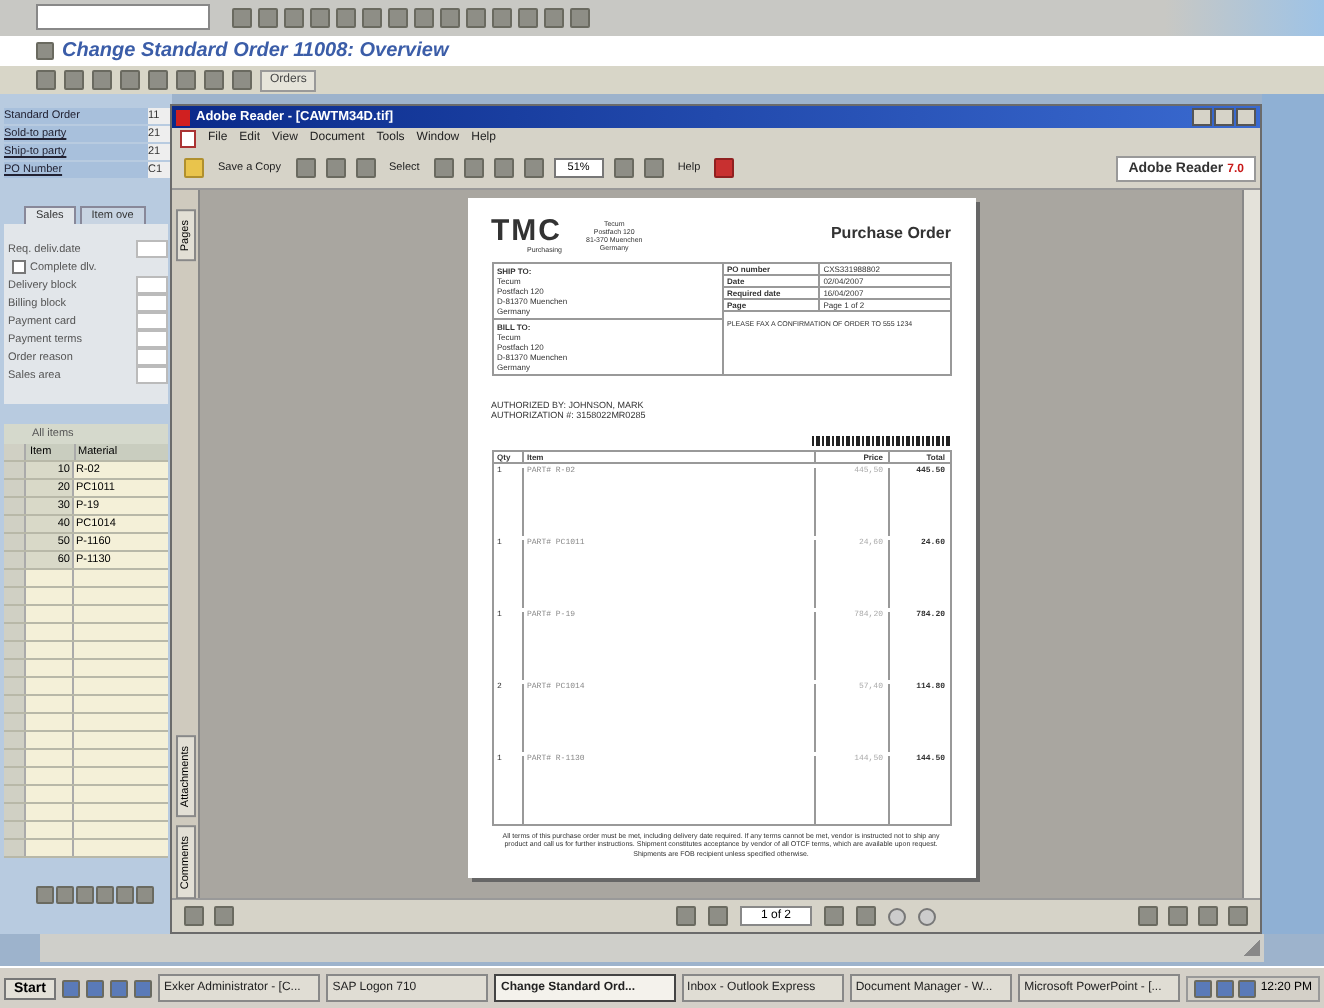 The image size is (1324, 1008). What do you see at coordinates (183, 117) in the screenshot?
I see `app-icon` at bounding box center [183, 117].